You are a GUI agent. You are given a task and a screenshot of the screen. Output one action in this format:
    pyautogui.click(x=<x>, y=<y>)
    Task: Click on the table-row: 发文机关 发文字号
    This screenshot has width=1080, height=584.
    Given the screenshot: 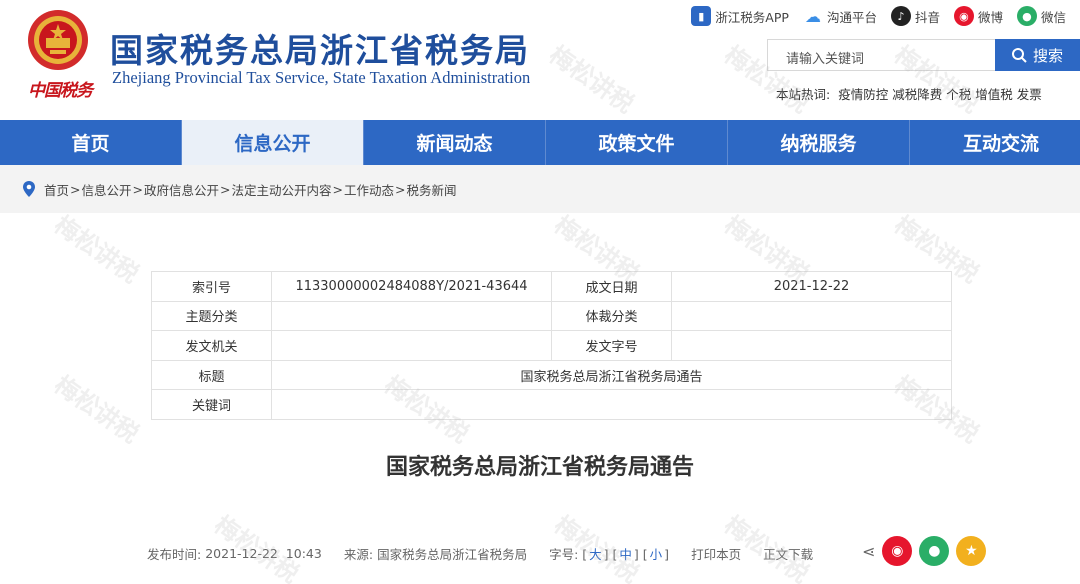 What is the action you would take?
    pyautogui.click(x=551, y=345)
    